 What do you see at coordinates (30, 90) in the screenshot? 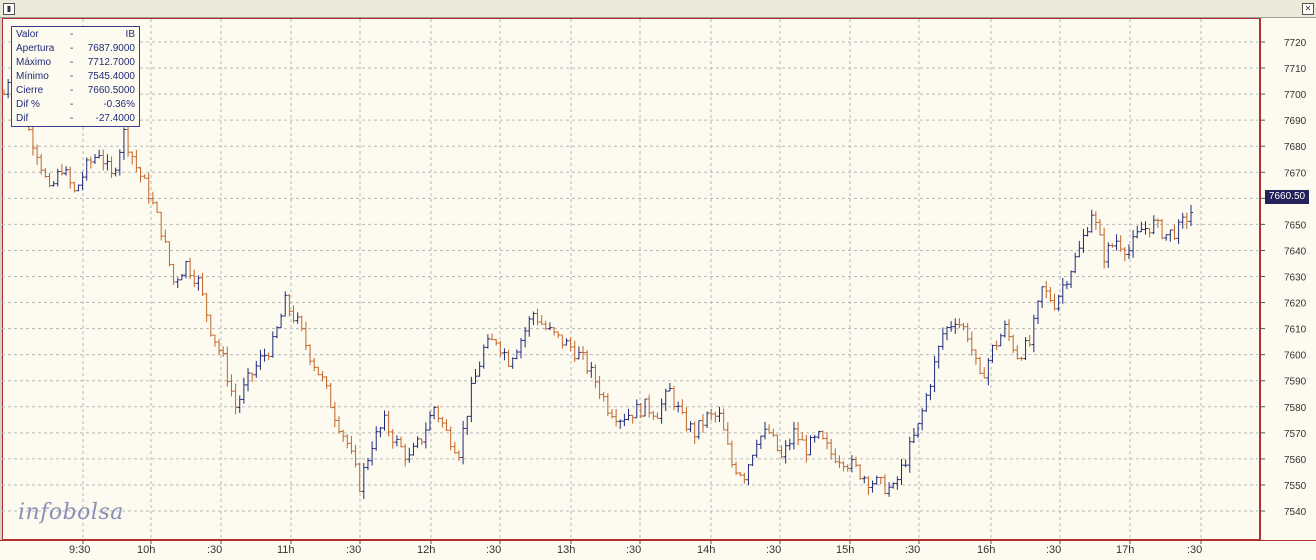
I see `info-label: Cierre` at bounding box center [30, 90].